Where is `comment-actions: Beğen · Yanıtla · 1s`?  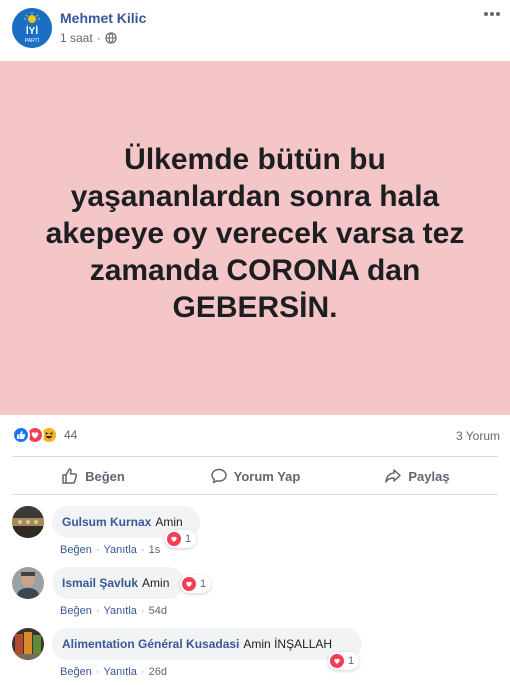 comment-actions: Beğen · Yanıtla · 1s is located at coordinates (110, 550).